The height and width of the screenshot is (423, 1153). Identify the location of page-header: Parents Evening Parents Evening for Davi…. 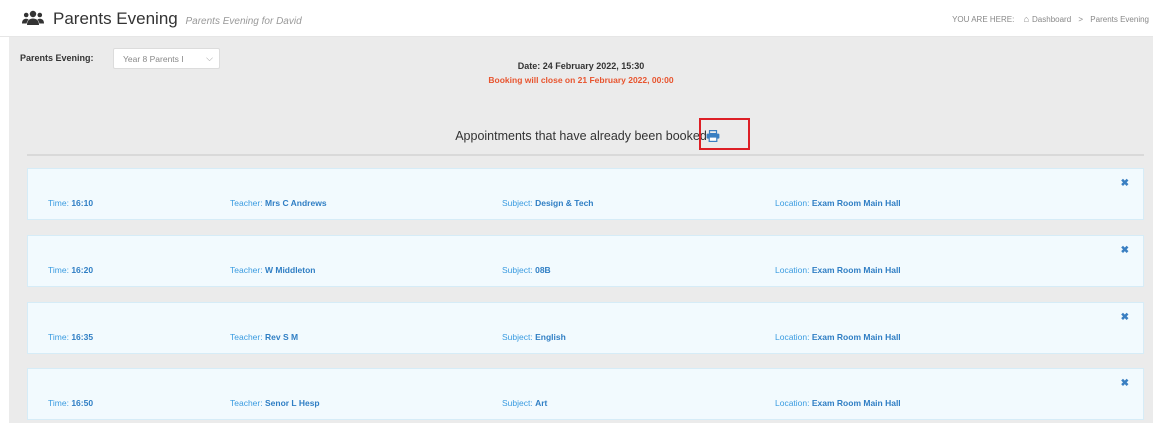
(576, 18).